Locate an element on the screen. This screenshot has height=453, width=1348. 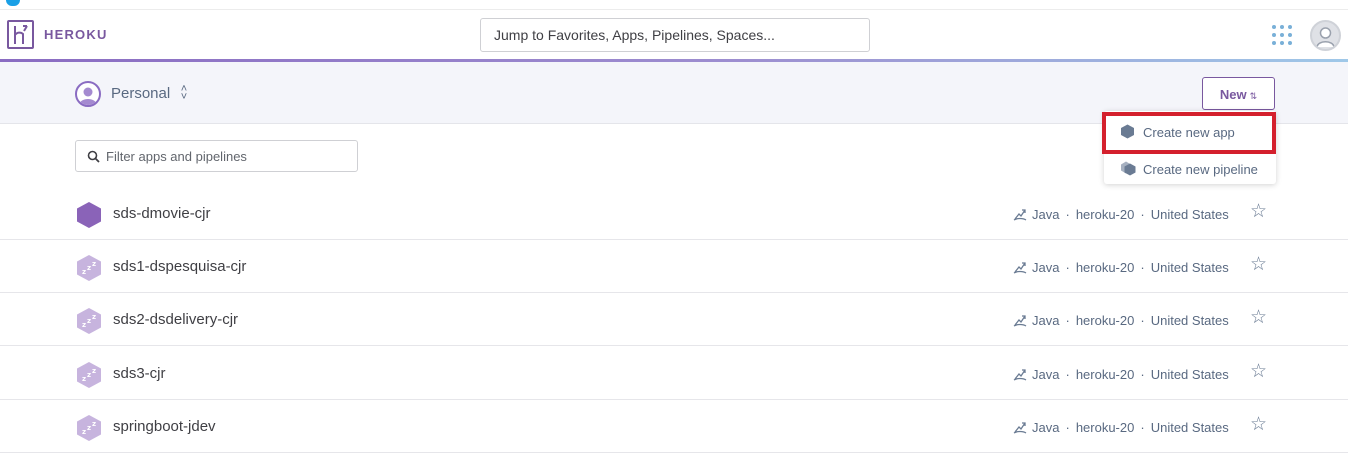
personal-avatar-icon is located at coordinates (88, 94).